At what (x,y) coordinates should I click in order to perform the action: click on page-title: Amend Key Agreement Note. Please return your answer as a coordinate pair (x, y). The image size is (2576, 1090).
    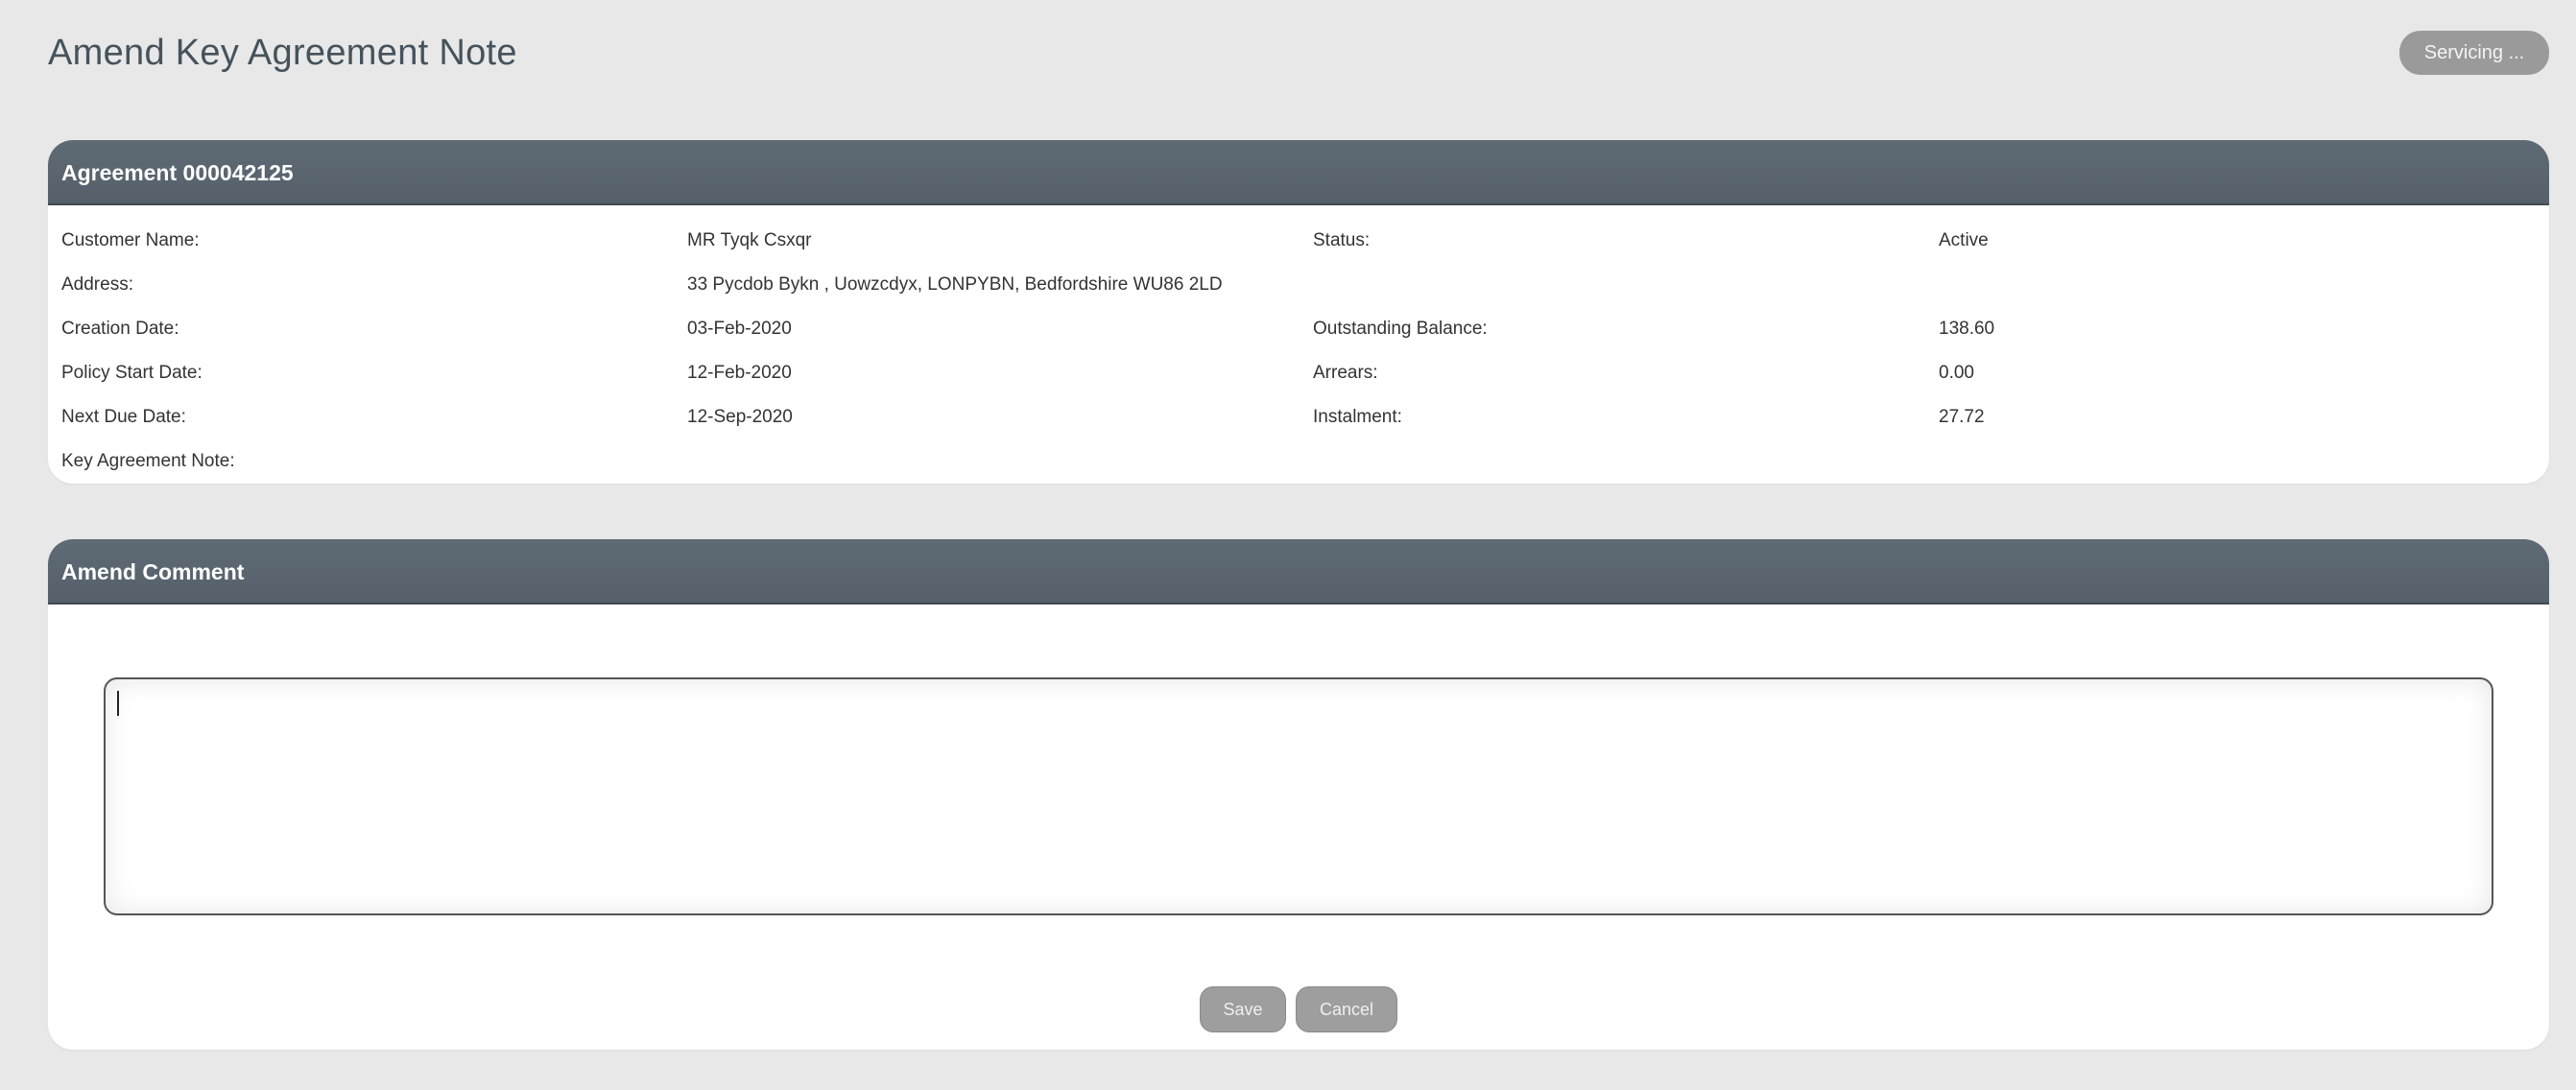
    Looking at the image, I should click on (282, 53).